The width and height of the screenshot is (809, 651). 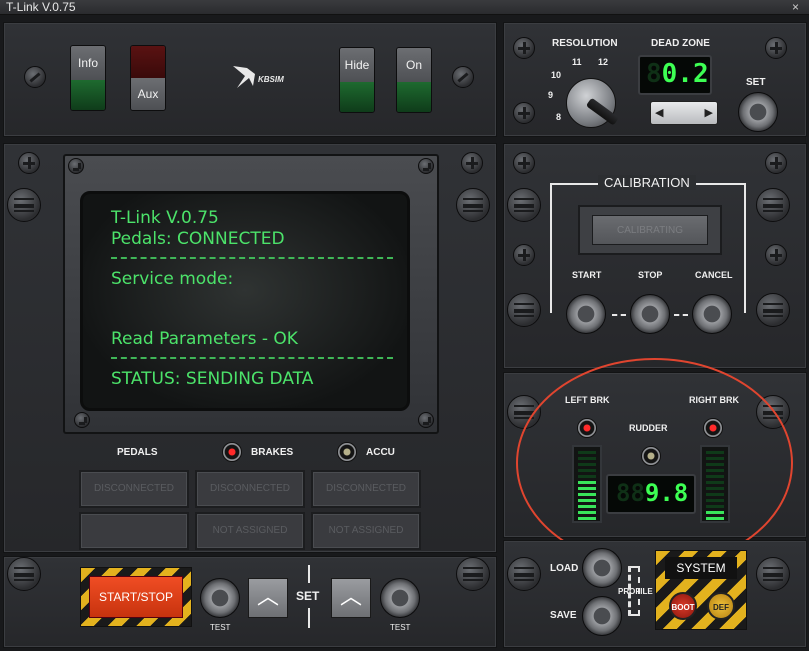 I want to click on rudder-ghost-digits: 88, so click(x=630, y=493).